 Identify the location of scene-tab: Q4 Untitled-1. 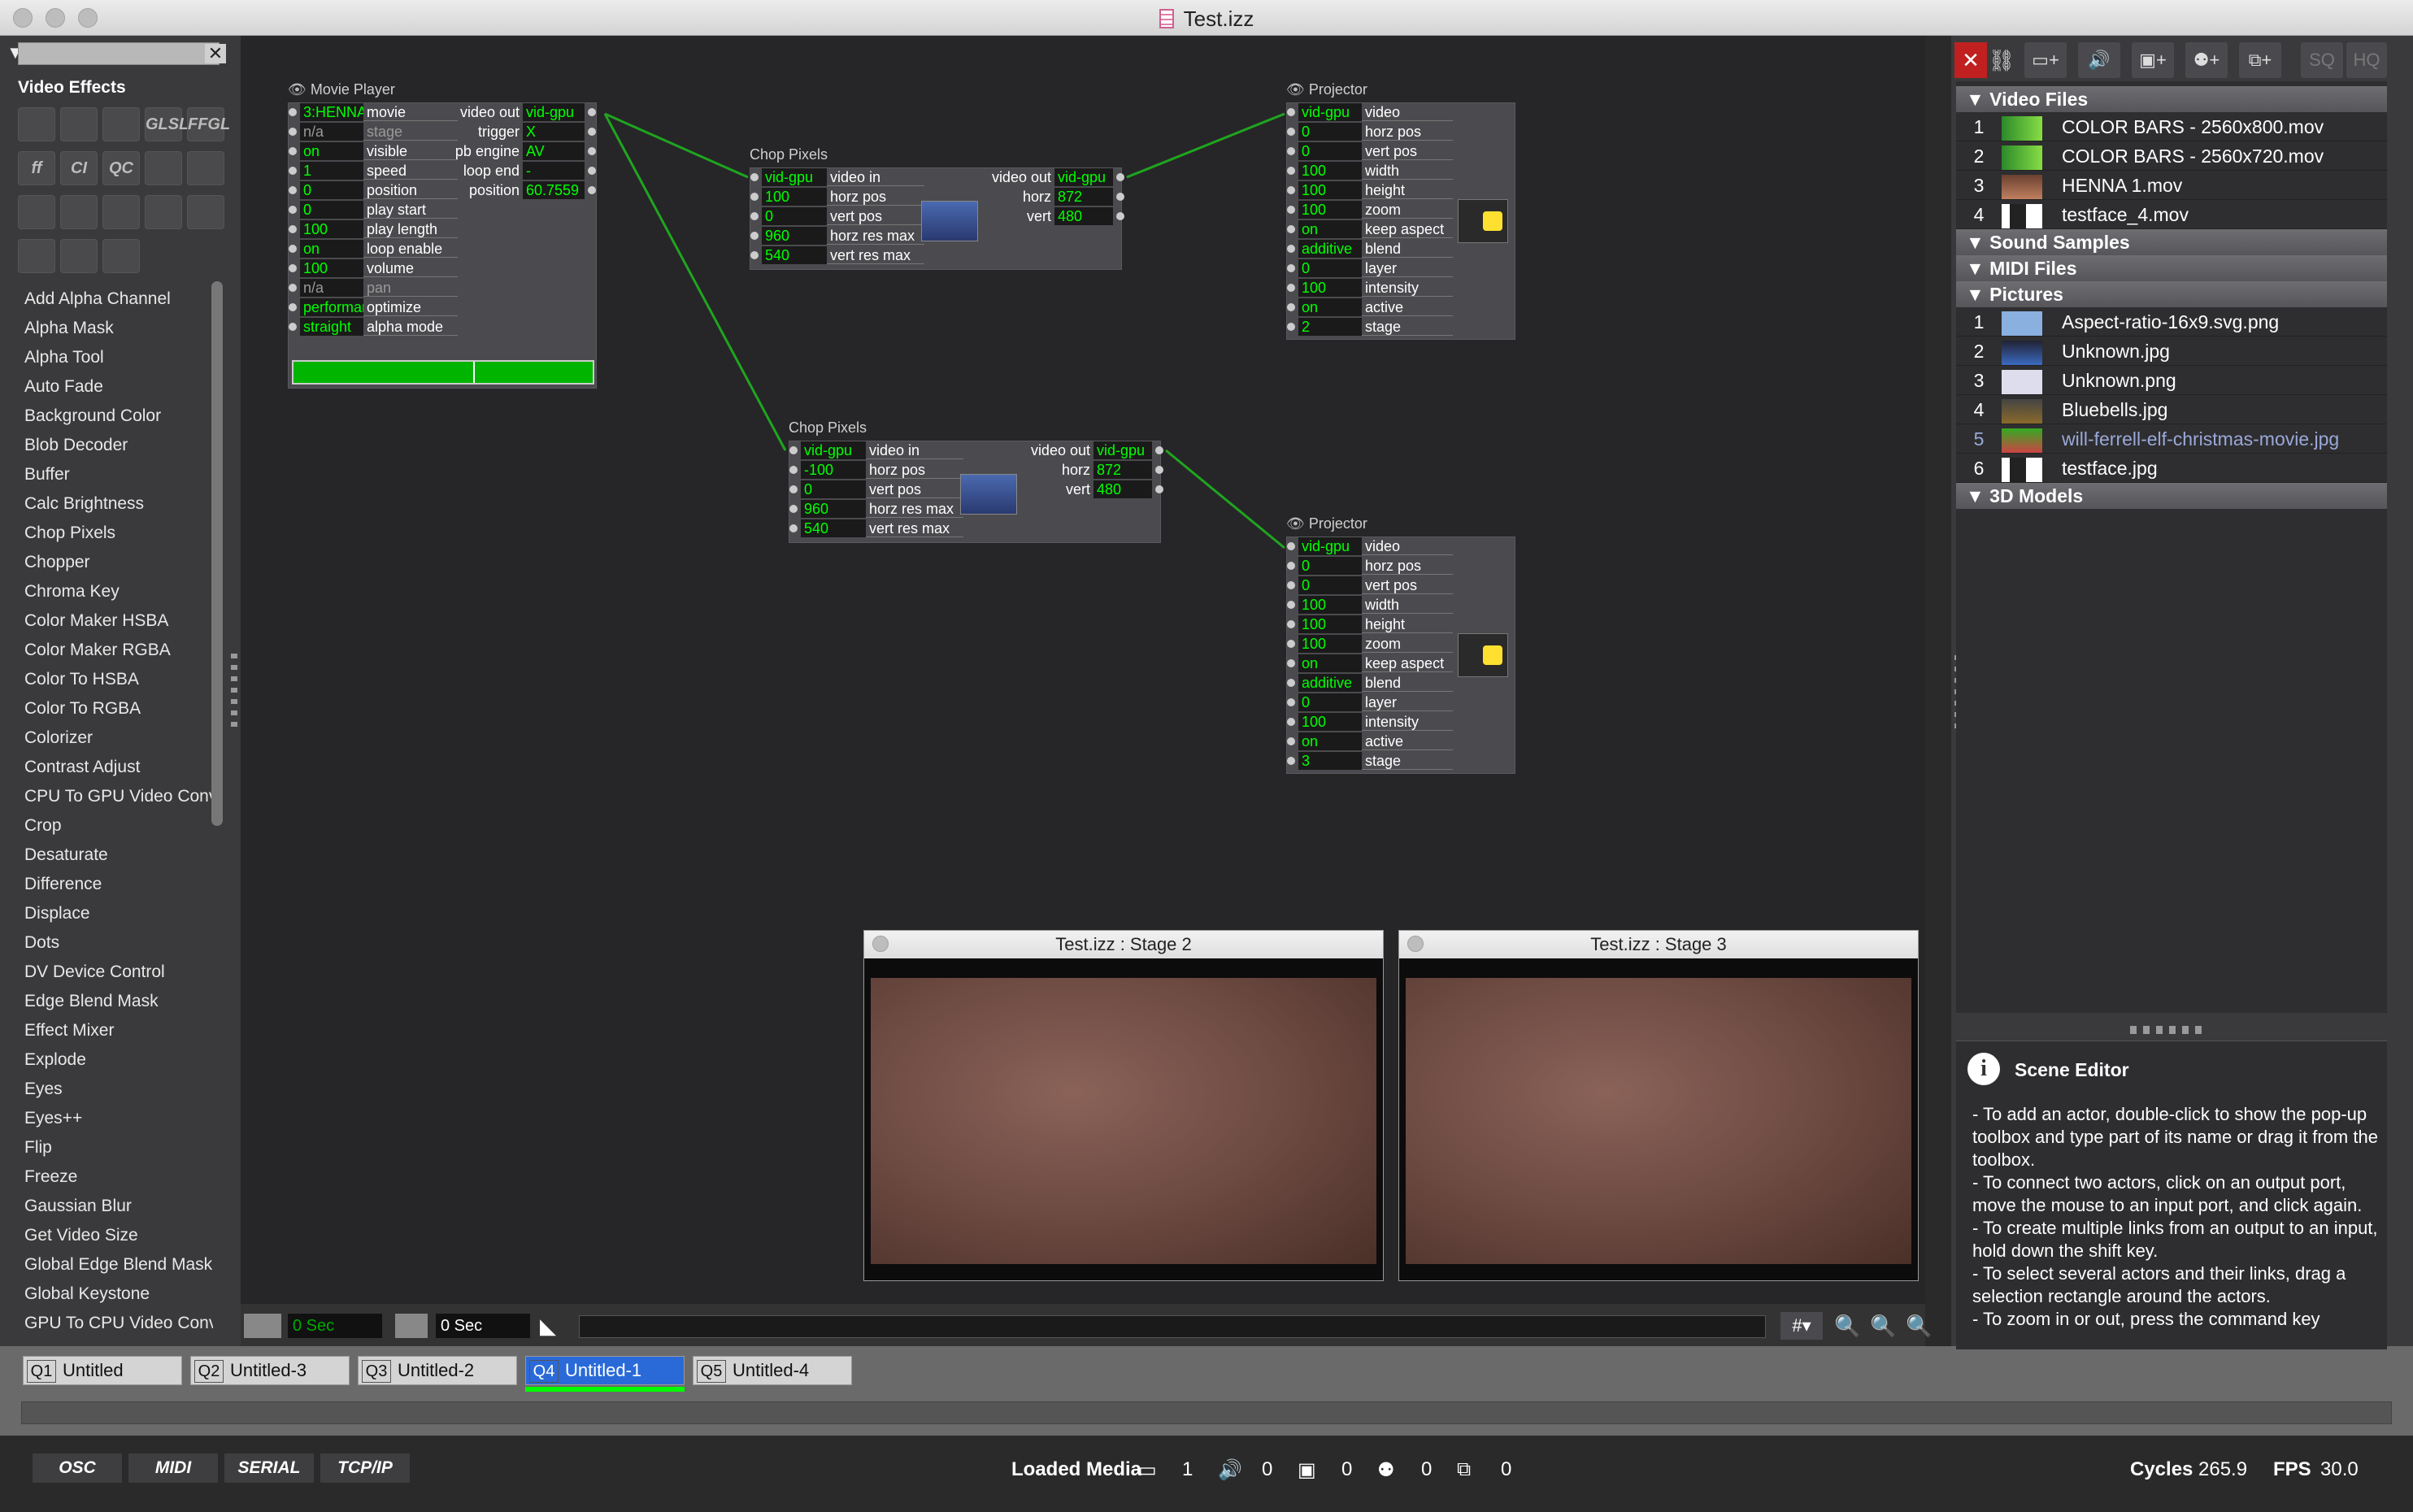
(605, 1370).